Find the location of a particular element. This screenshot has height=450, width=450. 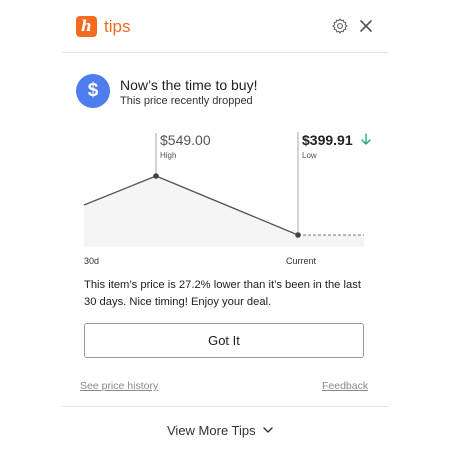

alert-subtitle: This price recently dropped is located at coordinates (186, 101).